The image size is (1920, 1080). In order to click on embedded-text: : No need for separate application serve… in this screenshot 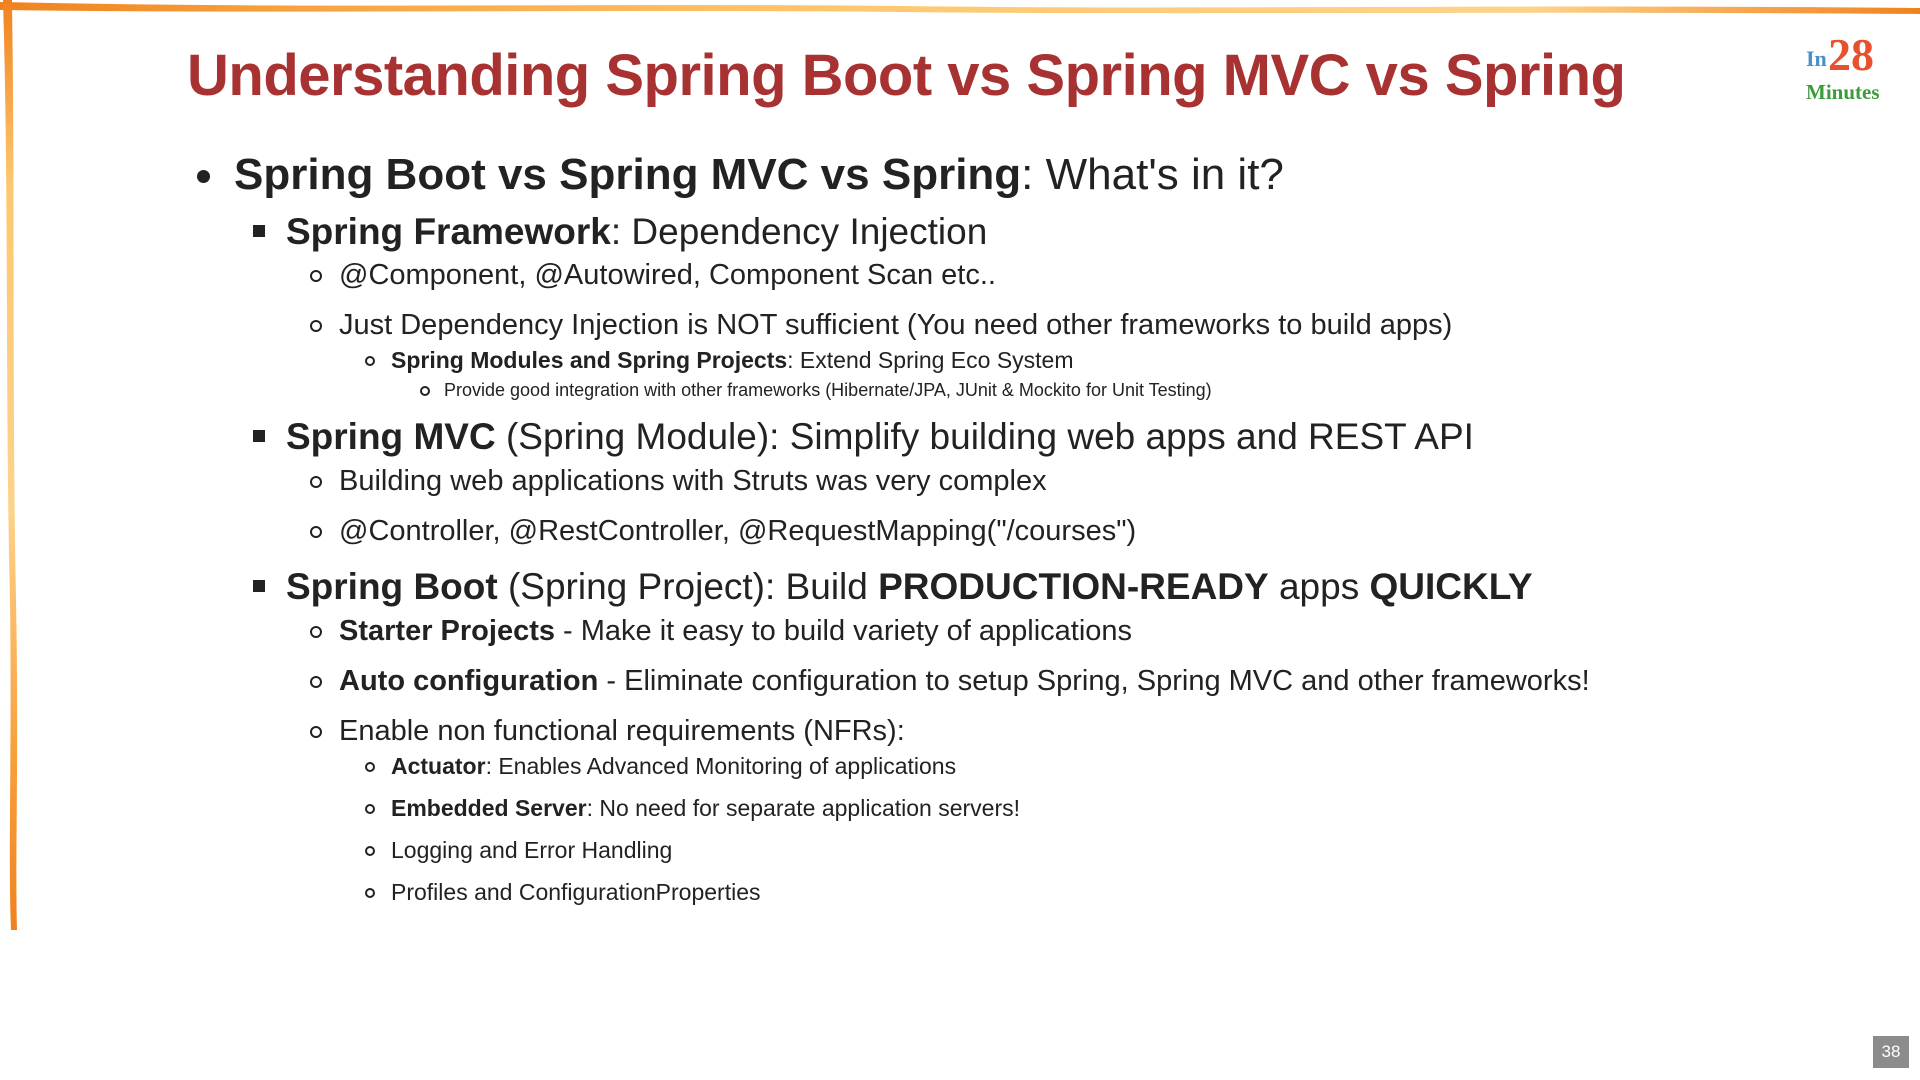, I will do `click(803, 808)`.